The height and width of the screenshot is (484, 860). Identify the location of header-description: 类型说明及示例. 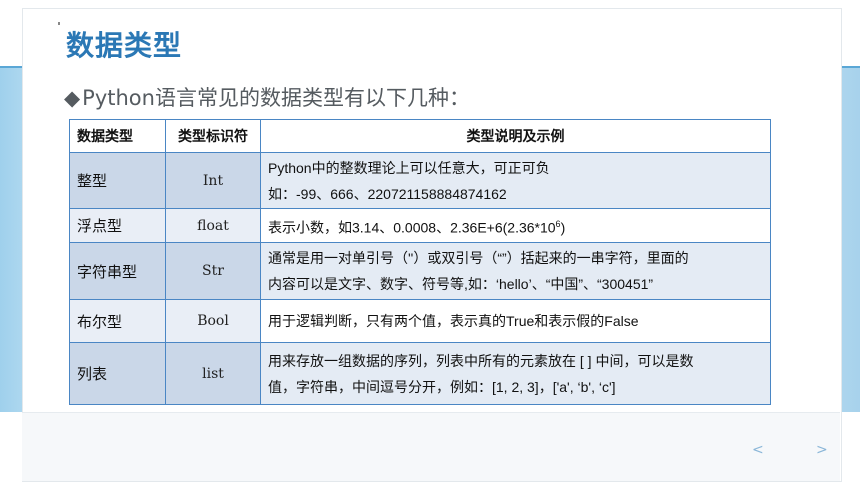
(515, 136).